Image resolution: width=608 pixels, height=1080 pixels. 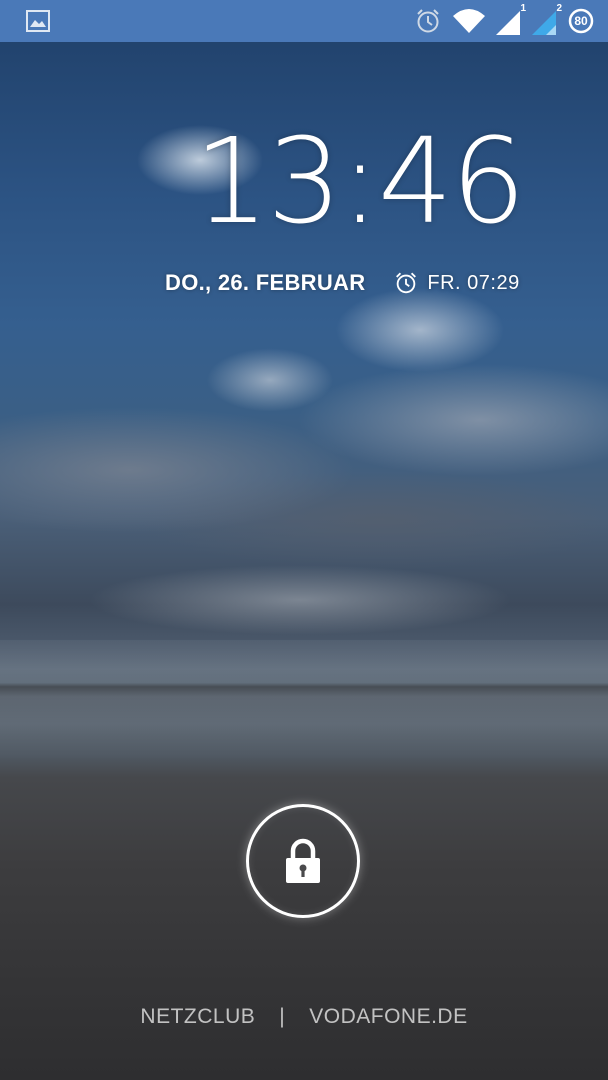 What do you see at coordinates (544, 23) in the screenshot?
I see `signal-sim2-icon` at bounding box center [544, 23].